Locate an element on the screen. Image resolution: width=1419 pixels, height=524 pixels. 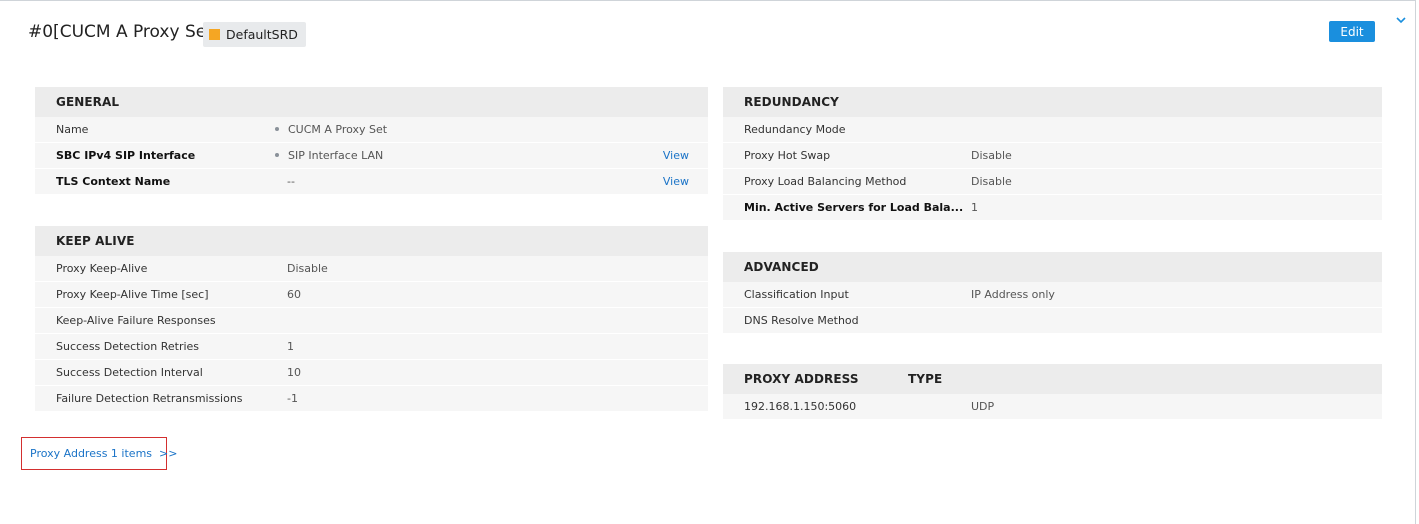
general-row-name: Name CUCM A Proxy Set is located at coordinates (371, 130).